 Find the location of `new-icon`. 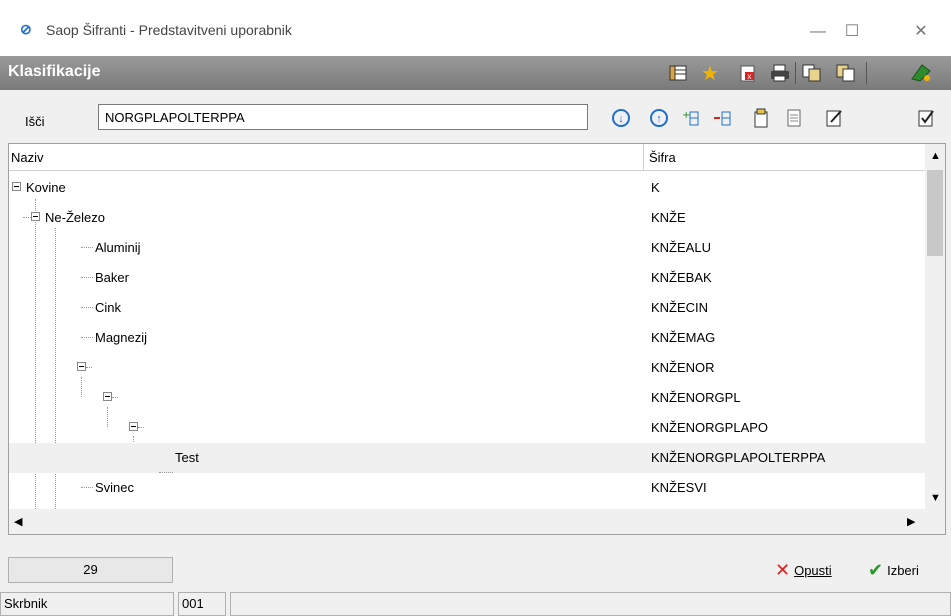

new-icon is located at coordinates (761, 118).